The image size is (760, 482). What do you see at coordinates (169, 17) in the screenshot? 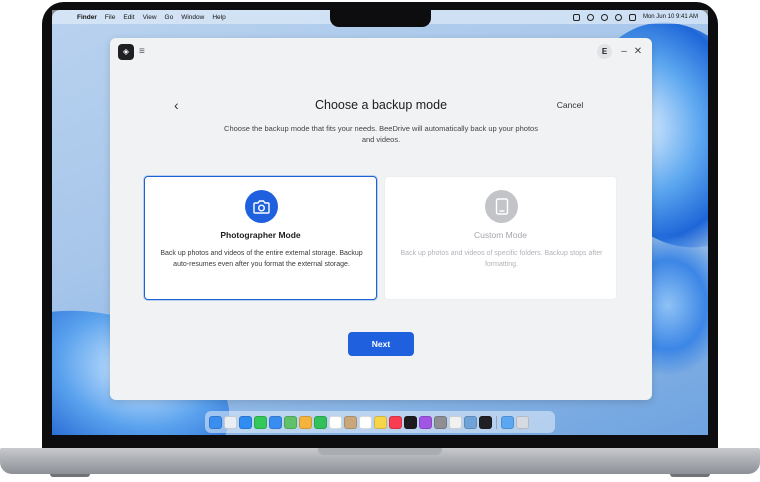
I see `menu-go: Go` at bounding box center [169, 17].